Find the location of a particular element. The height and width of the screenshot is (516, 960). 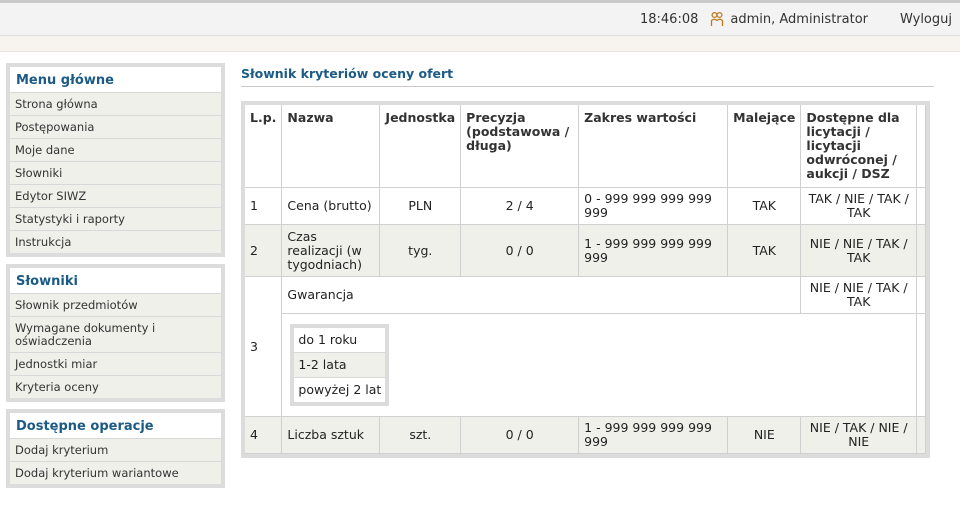

col-unit: Jednostka is located at coordinates (420, 146).